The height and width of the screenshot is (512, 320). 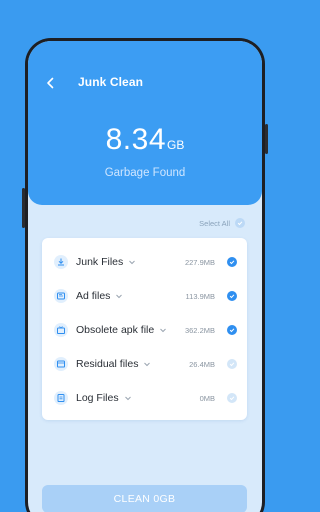 I want to click on list-item-size: 0MB, so click(x=207, y=398).